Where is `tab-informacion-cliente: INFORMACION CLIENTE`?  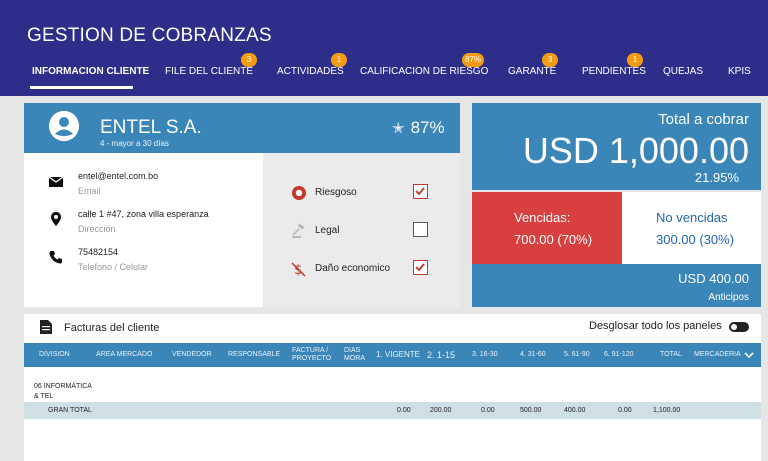 tab-informacion-cliente: INFORMACION CLIENTE is located at coordinates (90, 71).